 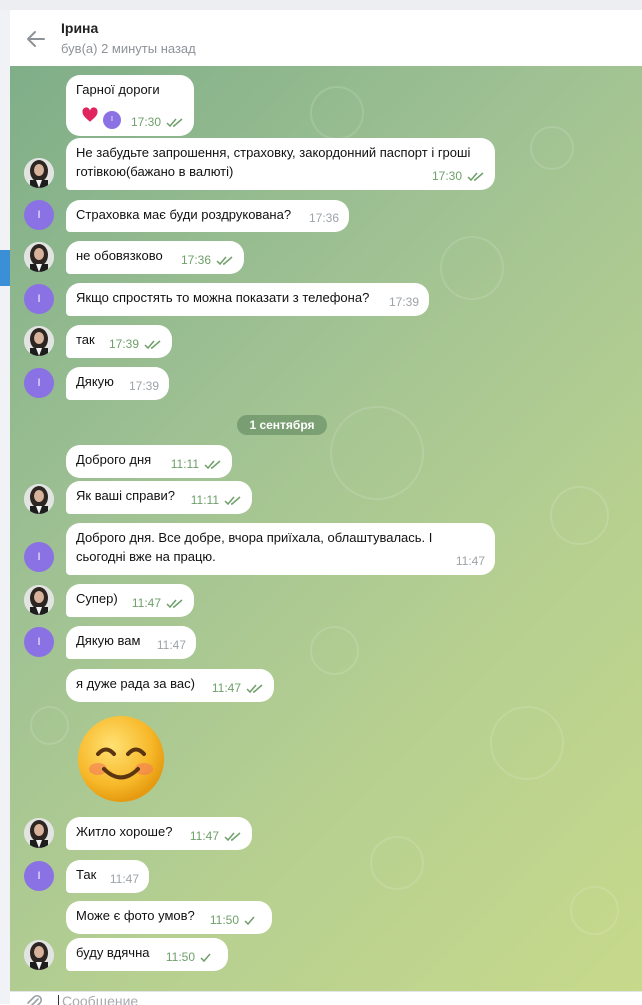 What do you see at coordinates (79, 28) in the screenshot?
I see `chat-title: Ірина` at bounding box center [79, 28].